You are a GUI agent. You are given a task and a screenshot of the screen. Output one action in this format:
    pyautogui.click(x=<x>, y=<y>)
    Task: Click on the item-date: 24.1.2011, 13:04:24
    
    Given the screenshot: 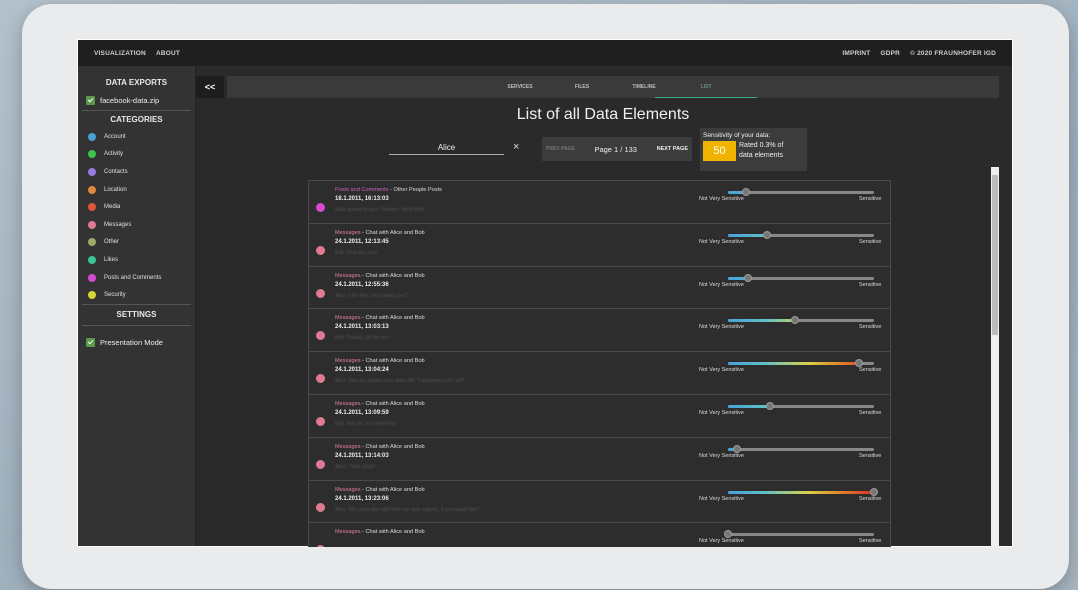 What is the action you would take?
    pyautogui.click(x=362, y=370)
    